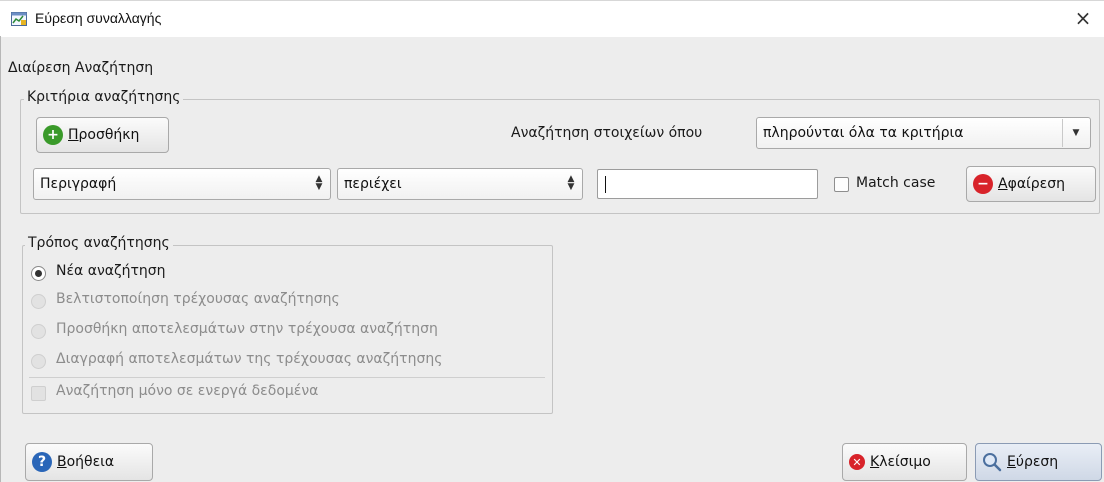  I want to click on match-criteria-label: Αναζήτηση στοιχείων όπου, so click(607, 133).